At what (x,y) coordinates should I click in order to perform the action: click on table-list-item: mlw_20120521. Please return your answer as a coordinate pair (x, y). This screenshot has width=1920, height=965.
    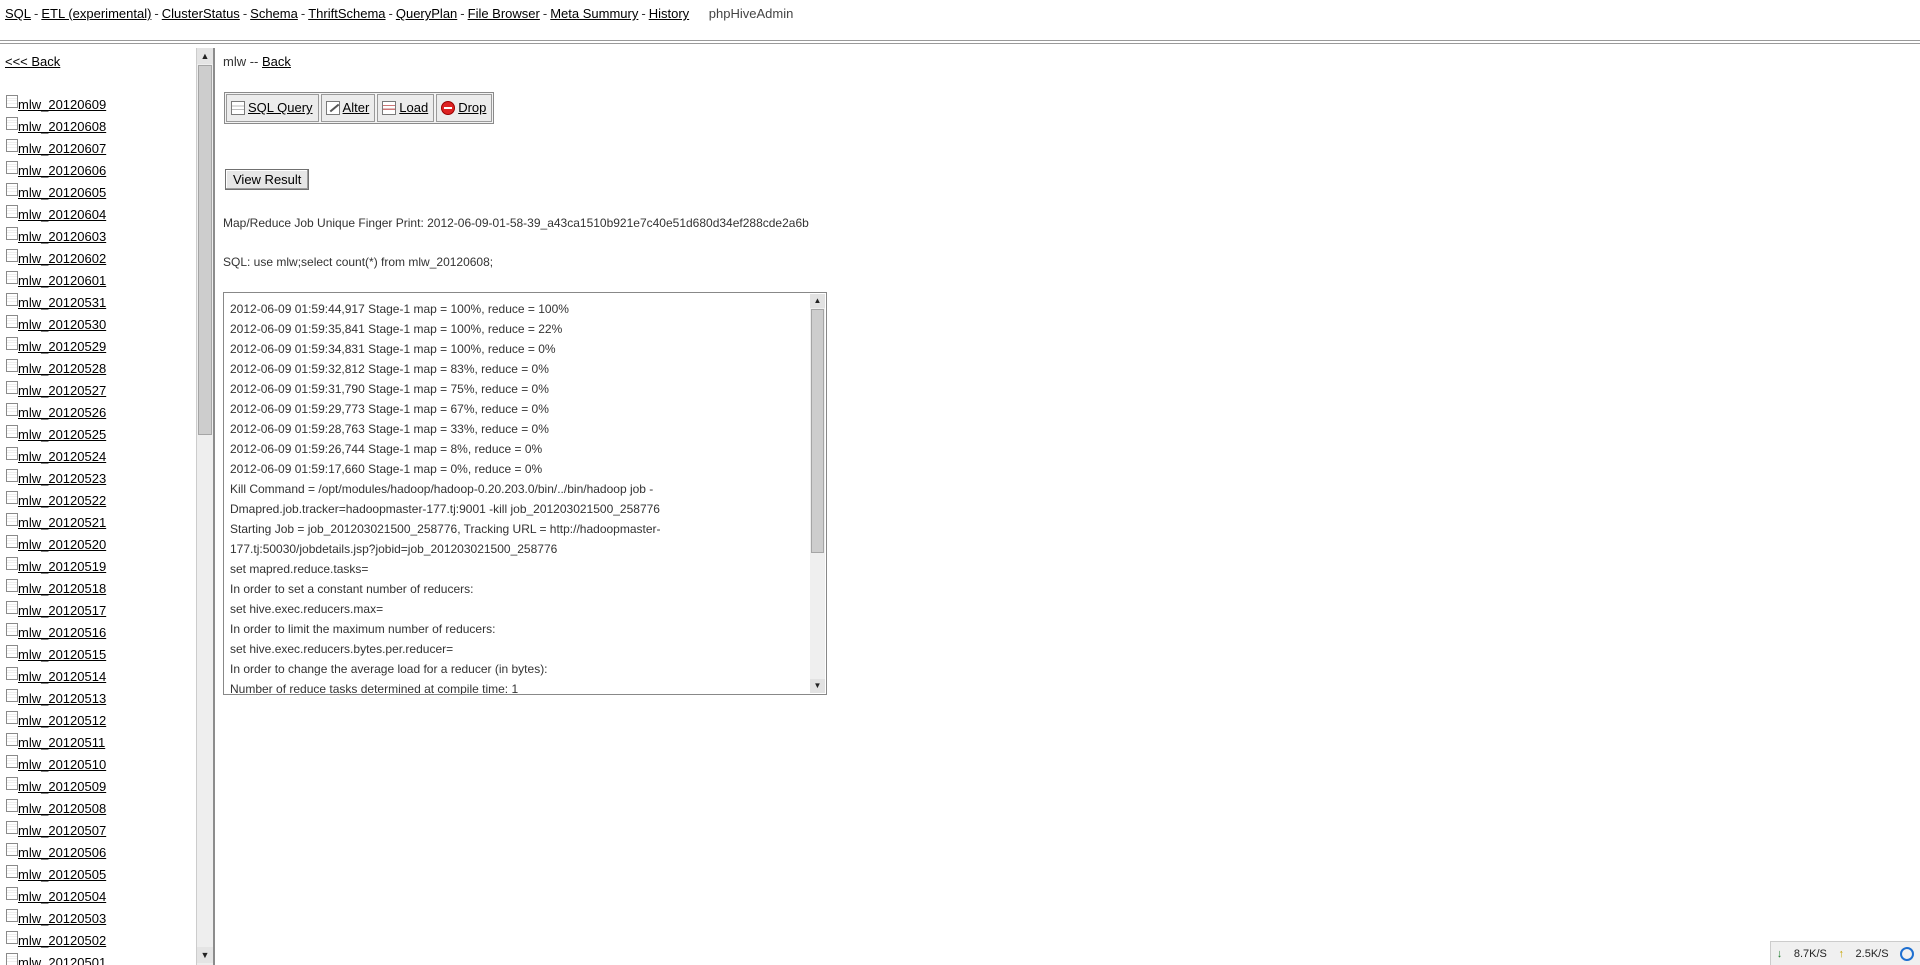
    Looking at the image, I should click on (56, 523).